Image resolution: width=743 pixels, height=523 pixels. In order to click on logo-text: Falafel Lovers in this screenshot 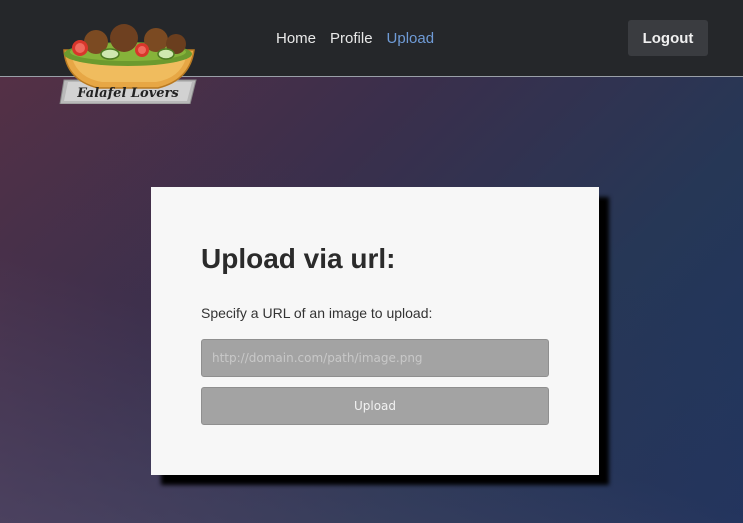, I will do `click(127, 93)`.